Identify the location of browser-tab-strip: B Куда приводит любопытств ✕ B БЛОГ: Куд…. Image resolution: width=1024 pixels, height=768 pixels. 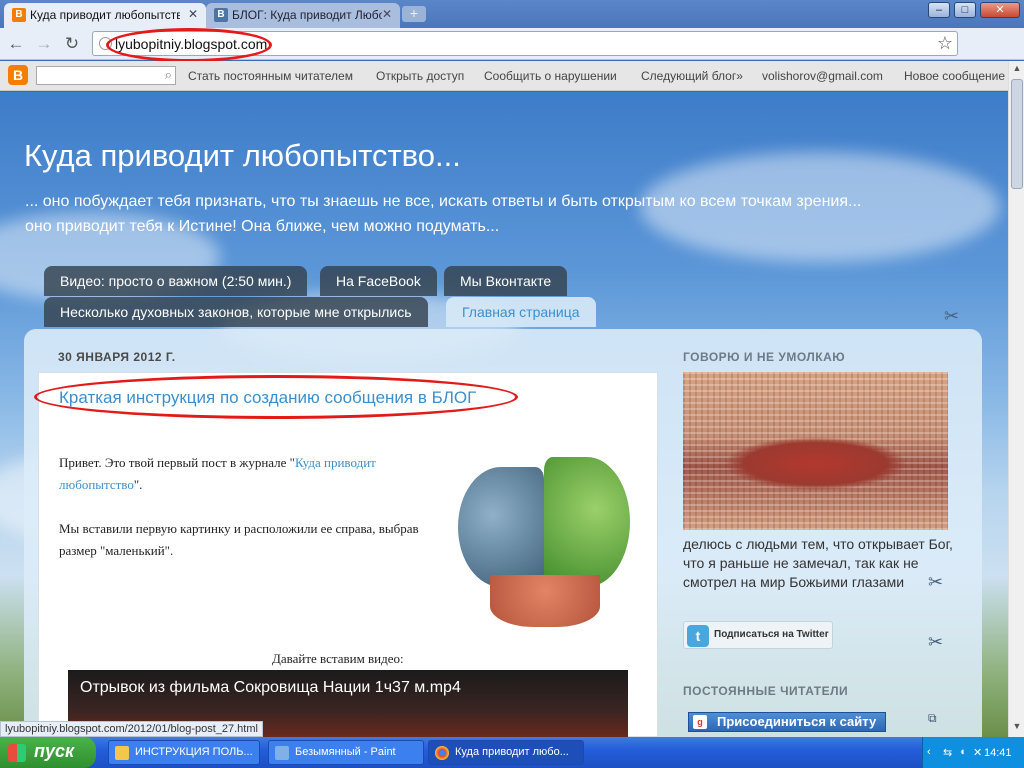
(512, 14).